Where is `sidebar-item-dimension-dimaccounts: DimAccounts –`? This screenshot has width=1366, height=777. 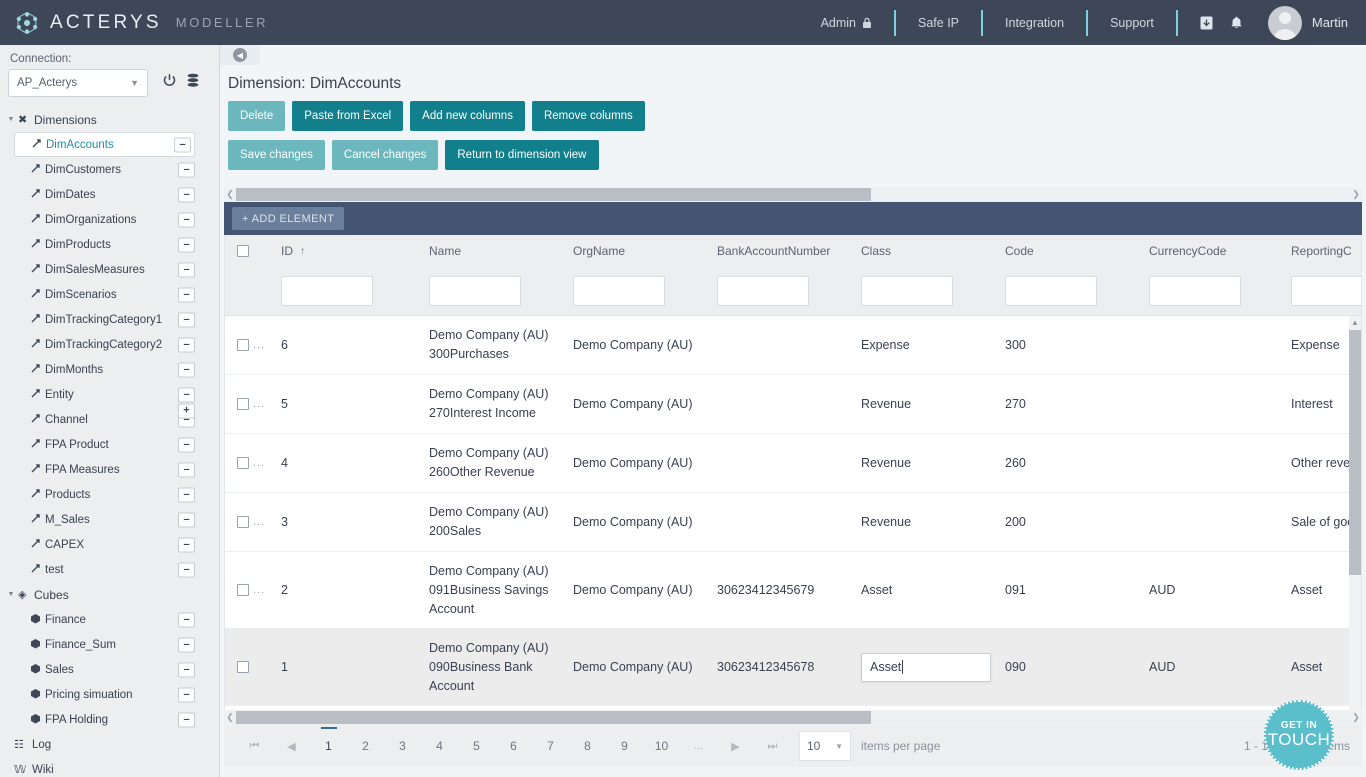 sidebar-item-dimension-dimaccounts: DimAccounts – is located at coordinates (104, 144).